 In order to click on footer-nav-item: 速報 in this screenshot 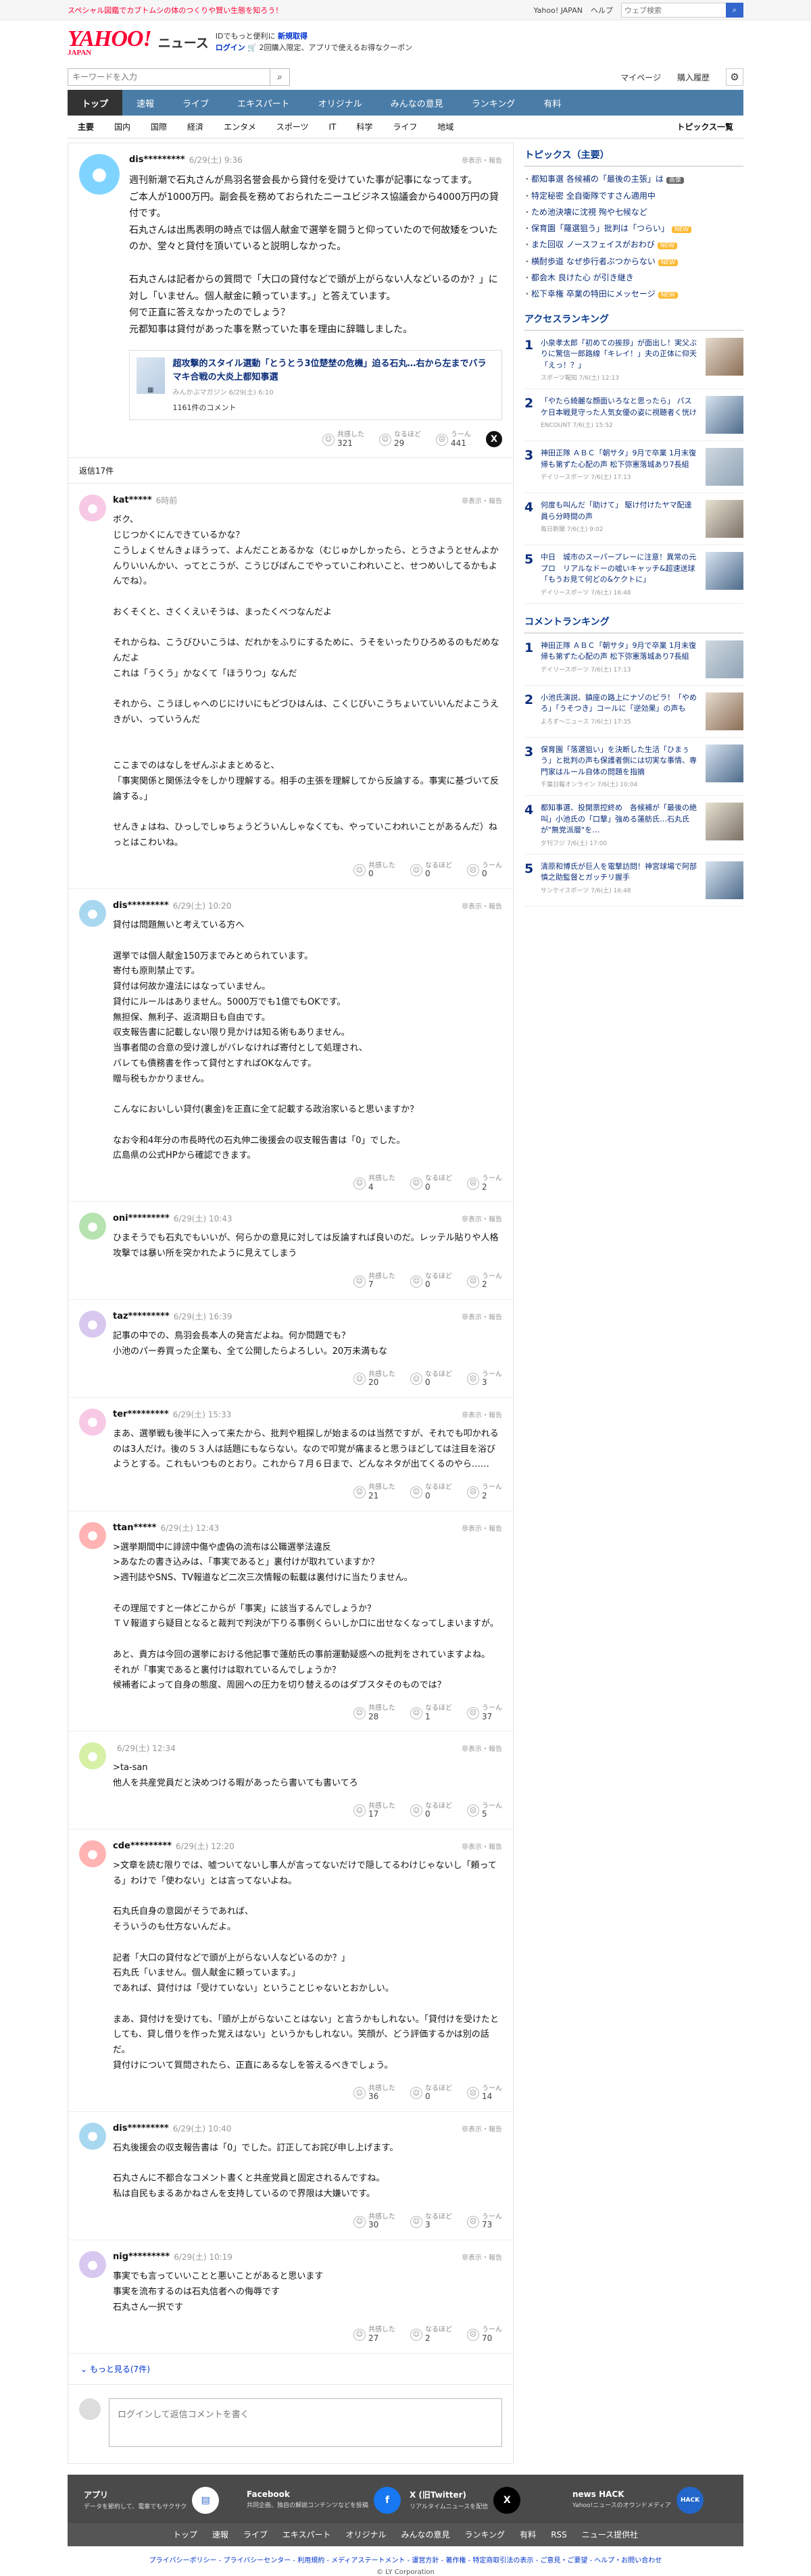, I will do `click(220, 2534)`.